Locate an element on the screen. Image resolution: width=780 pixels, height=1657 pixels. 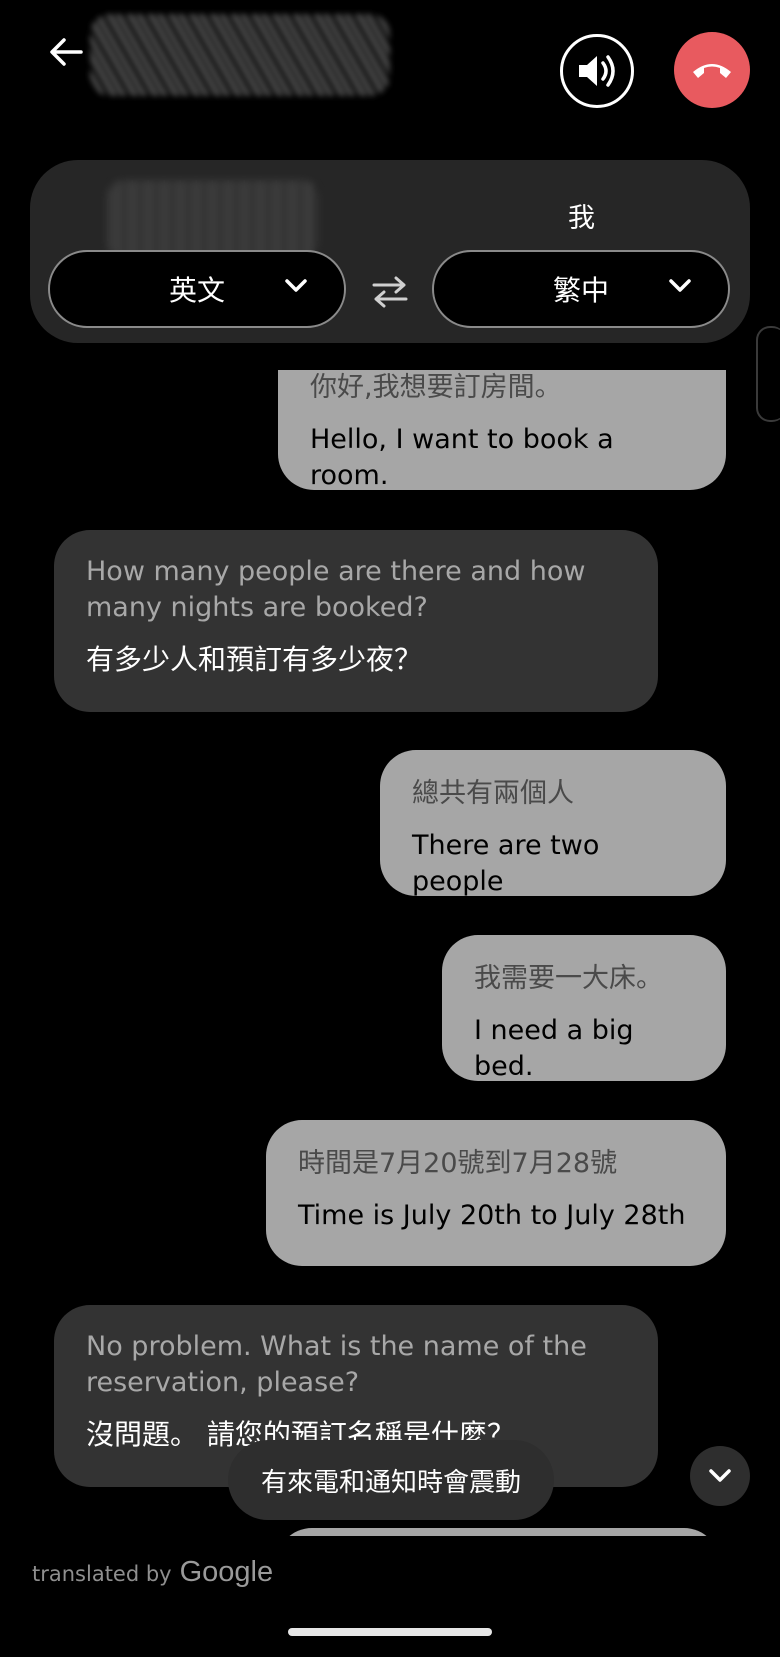
message-bubble-outgoing: 總共有兩個人 There are two people is located at coordinates (553, 823).